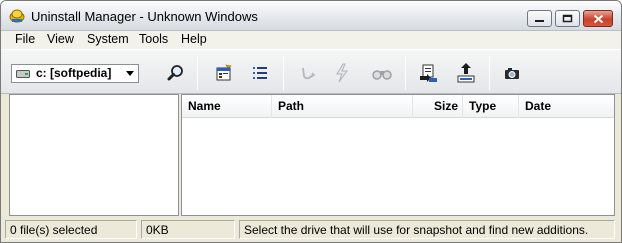 The height and width of the screenshot is (243, 622). Describe the element at coordinates (342, 106) in the screenshot. I see `column-header-path: Path` at that location.